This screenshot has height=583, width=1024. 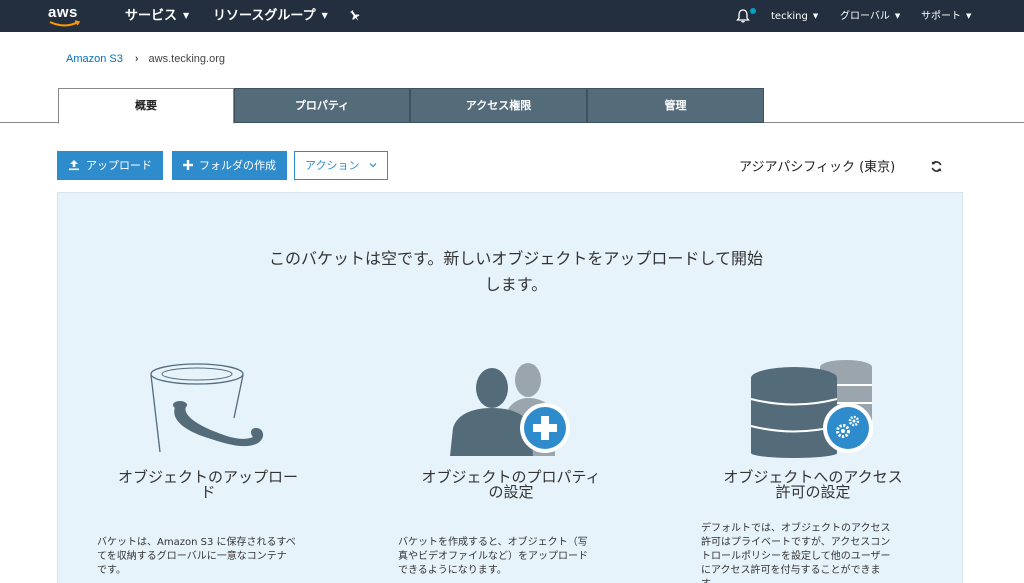 What do you see at coordinates (452, 570) in the screenshot?
I see `desc-line: できるようになります。` at bounding box center [452, 570].